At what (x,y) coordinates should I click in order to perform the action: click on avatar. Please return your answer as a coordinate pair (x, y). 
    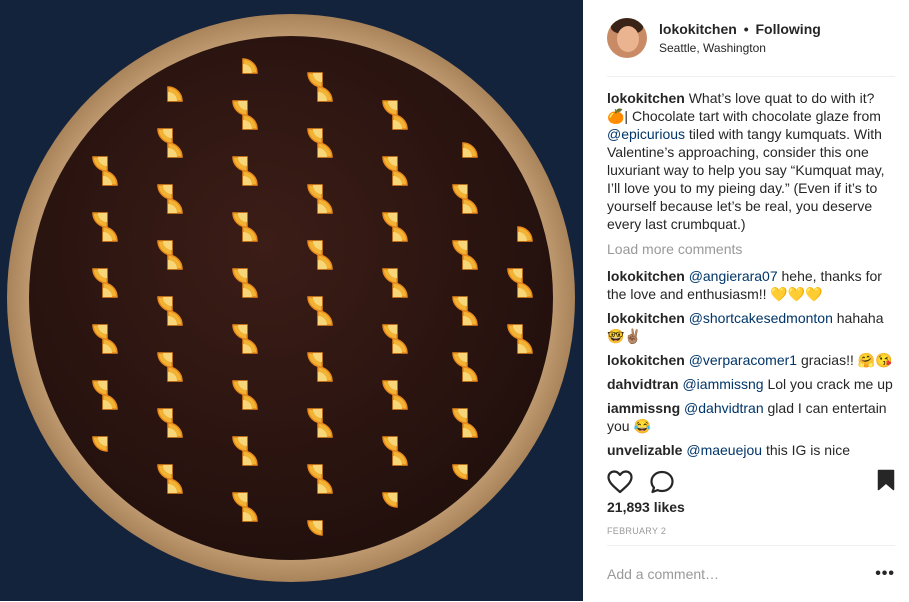
    Looking at the image, I should click on (627, 38).